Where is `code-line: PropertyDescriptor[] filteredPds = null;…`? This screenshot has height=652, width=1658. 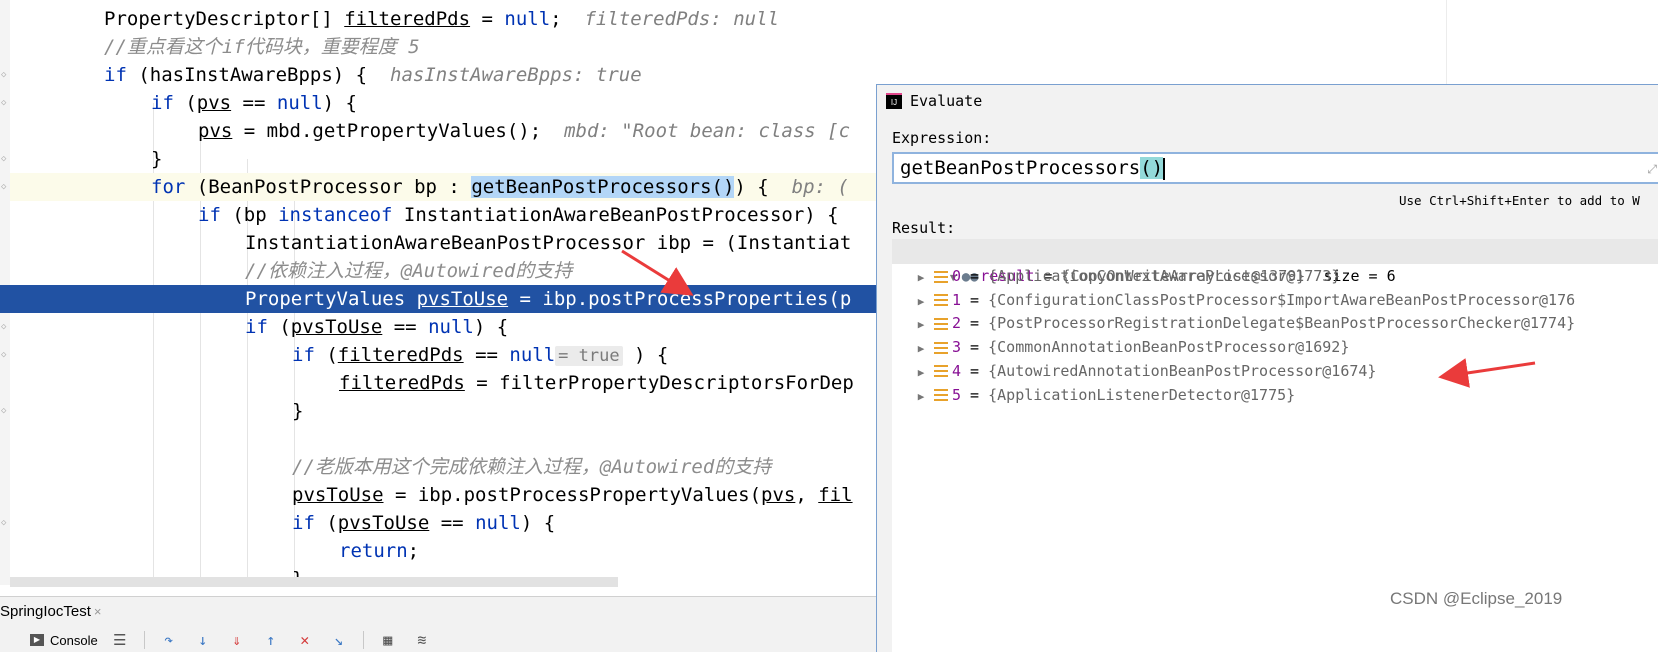
code-line: PropertyDescriptor[] filteredPds = null;… is located at coordinates (443, 19).